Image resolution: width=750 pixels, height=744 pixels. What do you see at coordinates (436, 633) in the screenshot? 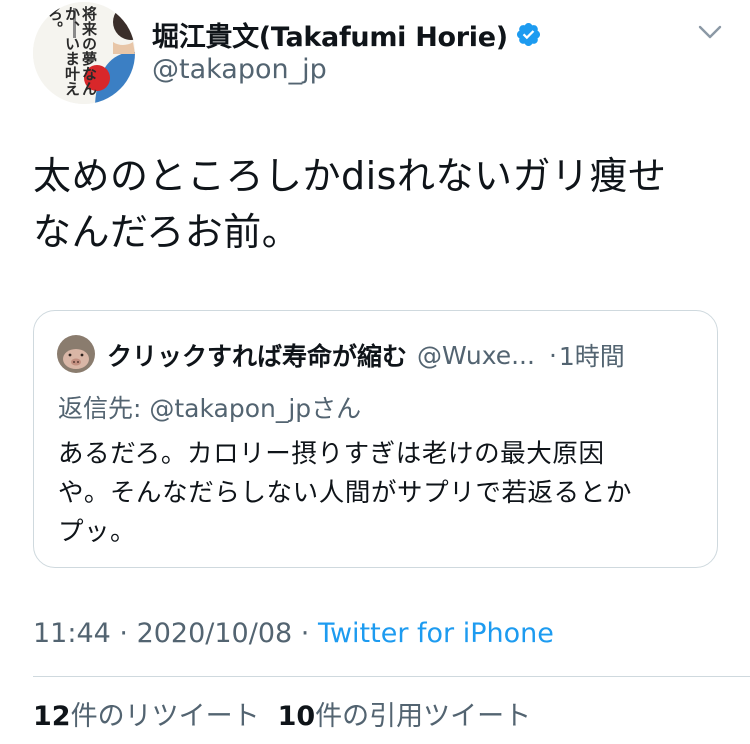
I see `tweet-source-link: Twitter for iPhone` at bounding box center [436, 633].